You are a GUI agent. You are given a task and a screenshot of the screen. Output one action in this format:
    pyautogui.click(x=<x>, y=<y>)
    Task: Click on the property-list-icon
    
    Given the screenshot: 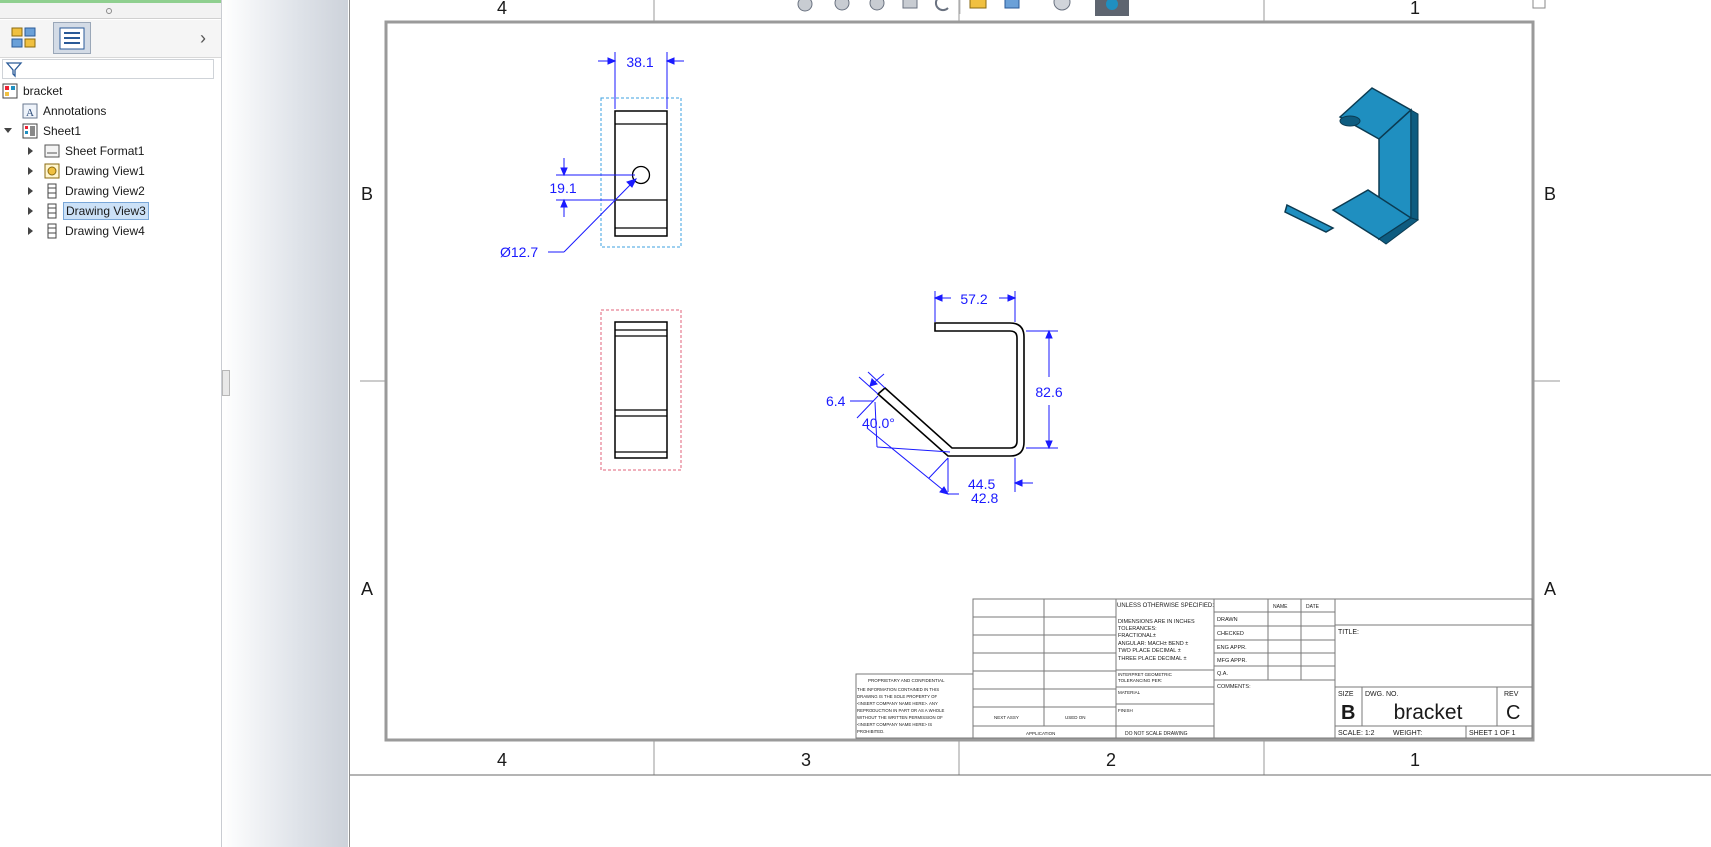 What is the action you would take?
    pyautogui.click(x=72, y=38)
    